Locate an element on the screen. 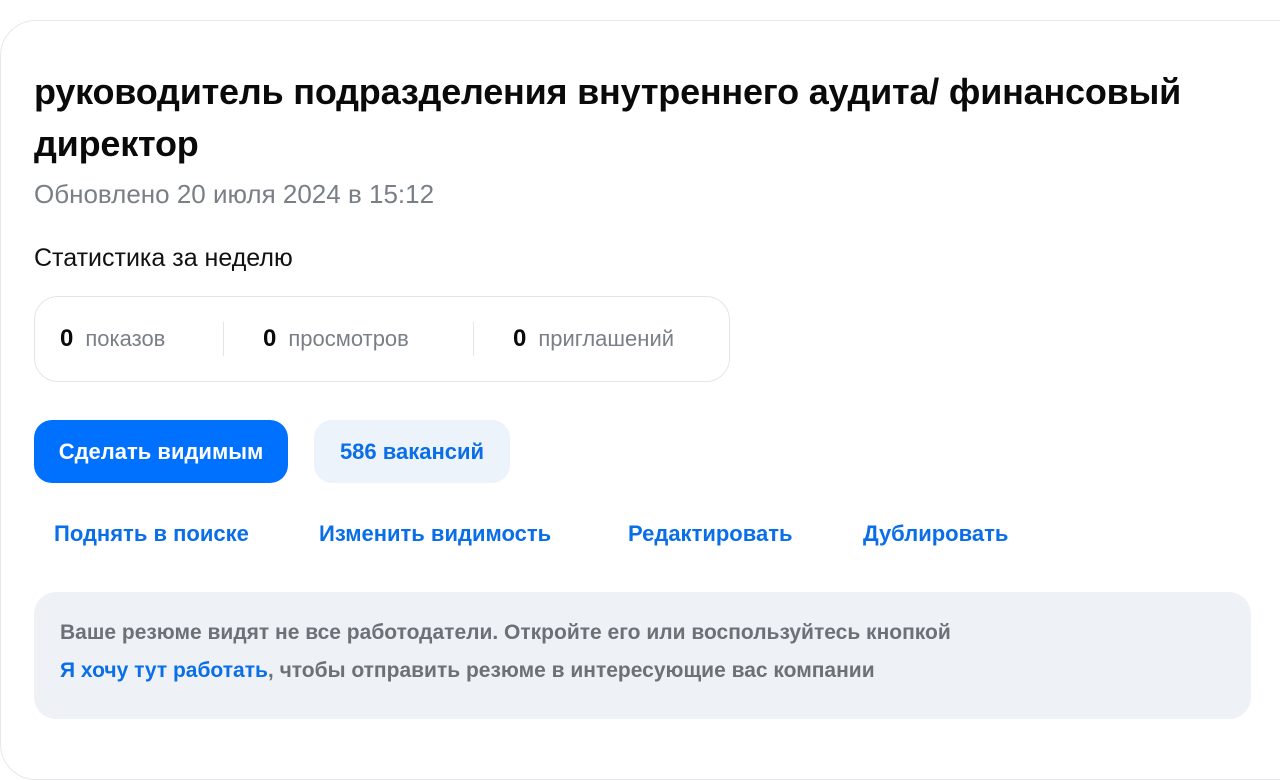 This screenshot has height=780, width=1280. stat-views-label: просмотров is located at coordinates (348, 338).